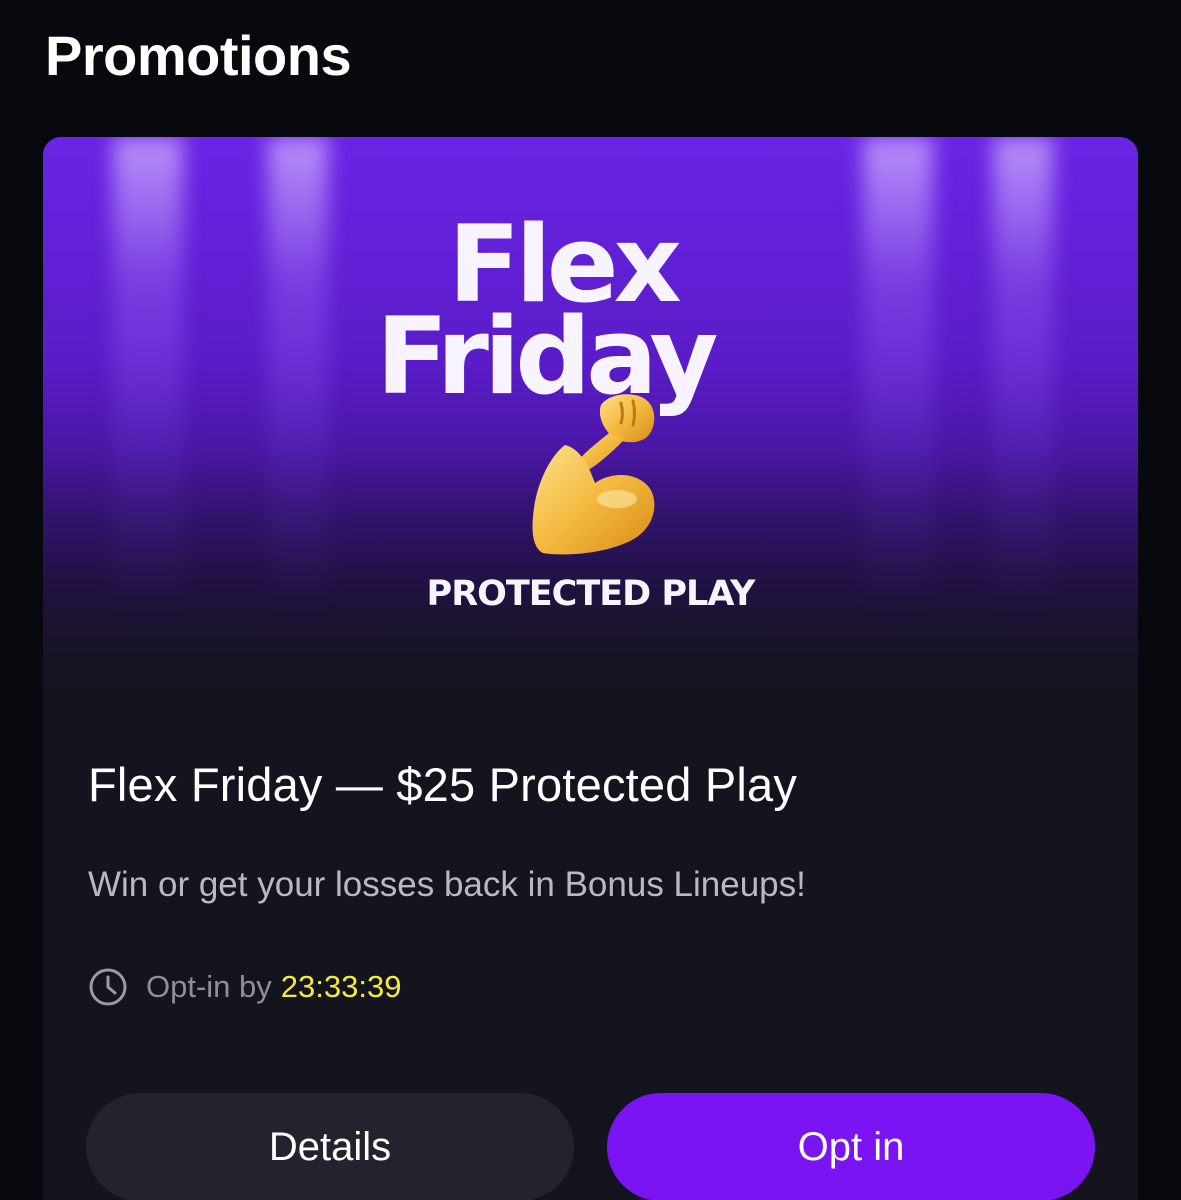 This screenshot has height=1200, width=1181. I want to click on countdown-timer: 23:33:39, so click(341, 986).